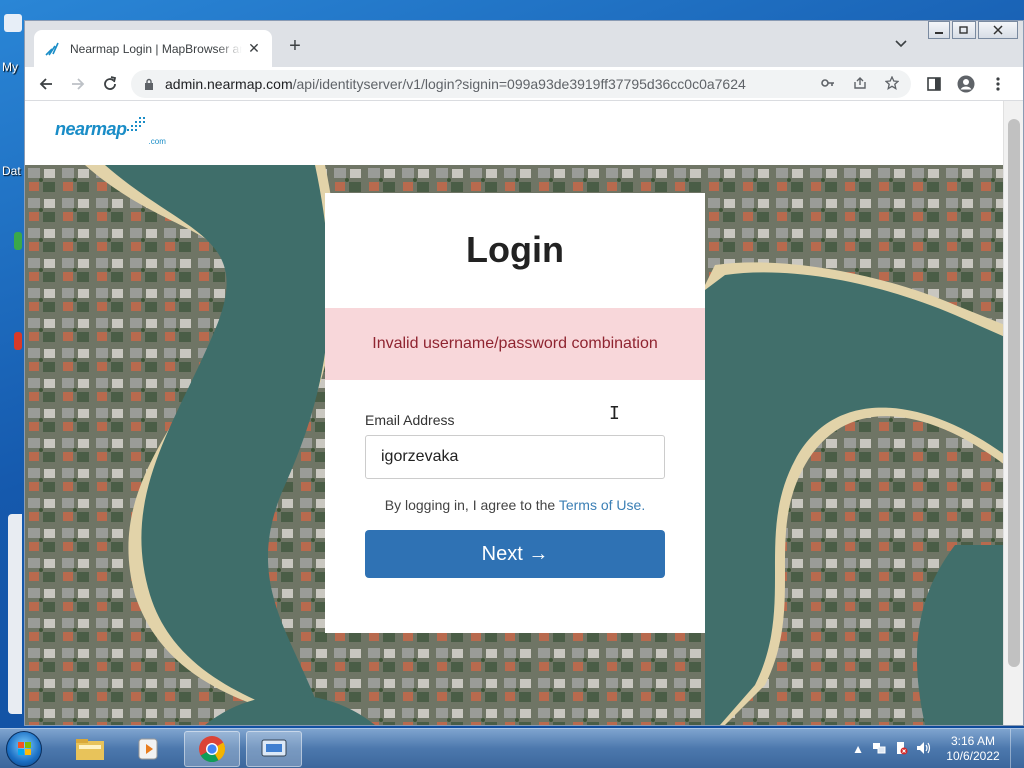 The image size is (1024, 768). I want to click on restore-button, so click(964, 30).